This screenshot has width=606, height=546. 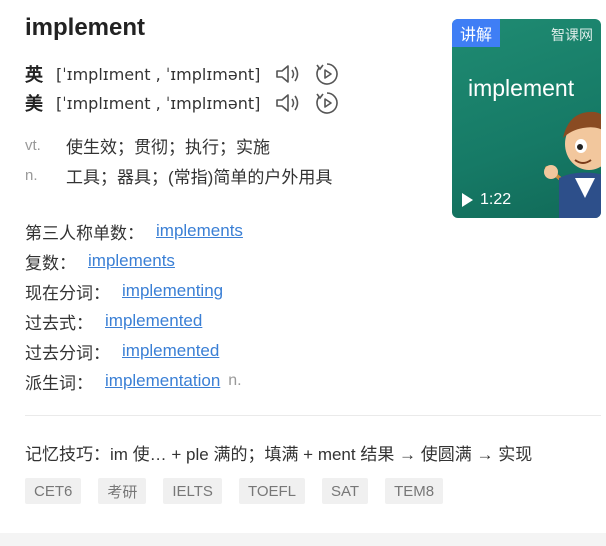 I want to click on divider, so click(x=313, y=415).